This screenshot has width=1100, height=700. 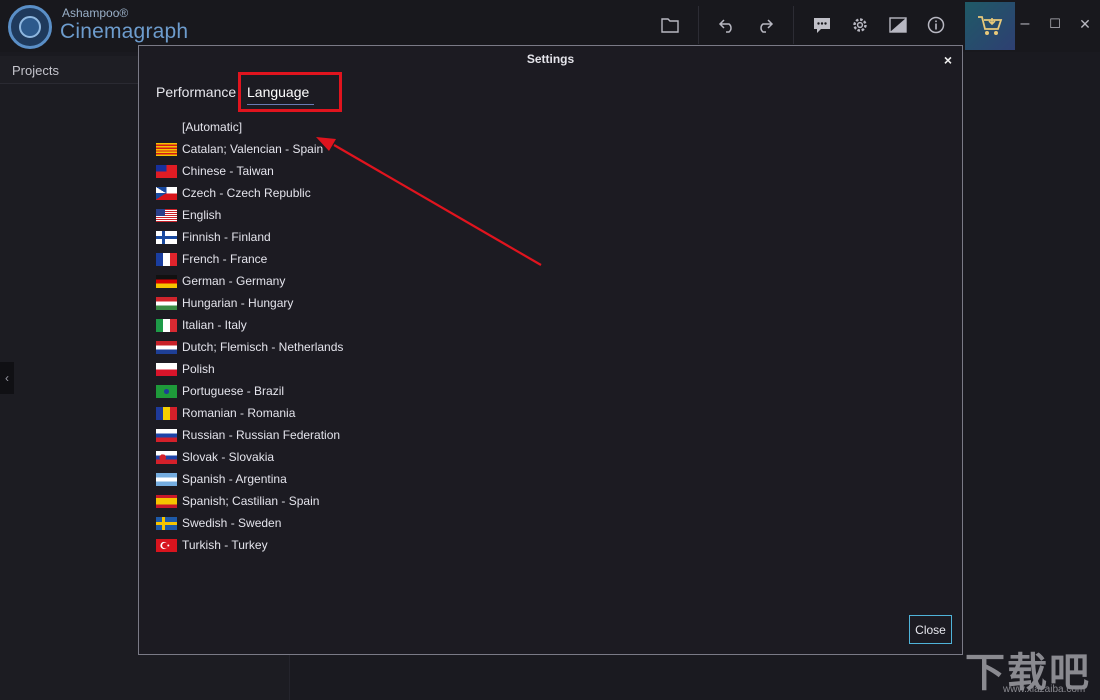 What do you see at coordinates (306, 457) in the screenshot?
I see `language-item: Slovak - Slovakia` at bounding box center [306, 457].